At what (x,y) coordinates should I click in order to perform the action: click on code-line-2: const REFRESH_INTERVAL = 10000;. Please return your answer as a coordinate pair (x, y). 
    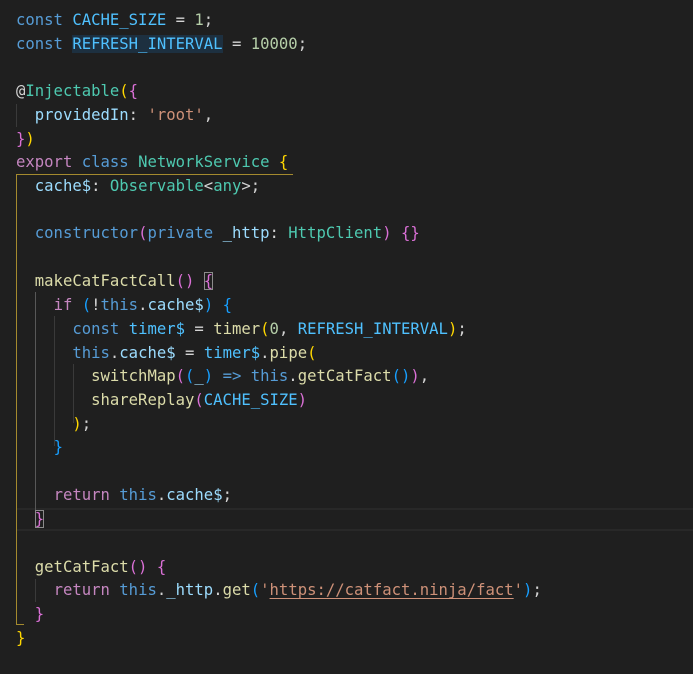
    Looking at the image, I should click on (161, 45).